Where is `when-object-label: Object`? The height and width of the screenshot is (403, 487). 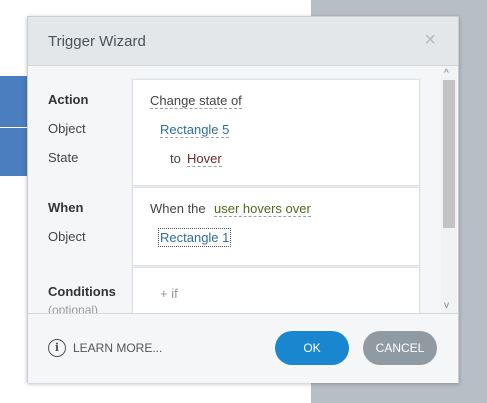 when-object-label: Object is located at coordinates (67, 236).